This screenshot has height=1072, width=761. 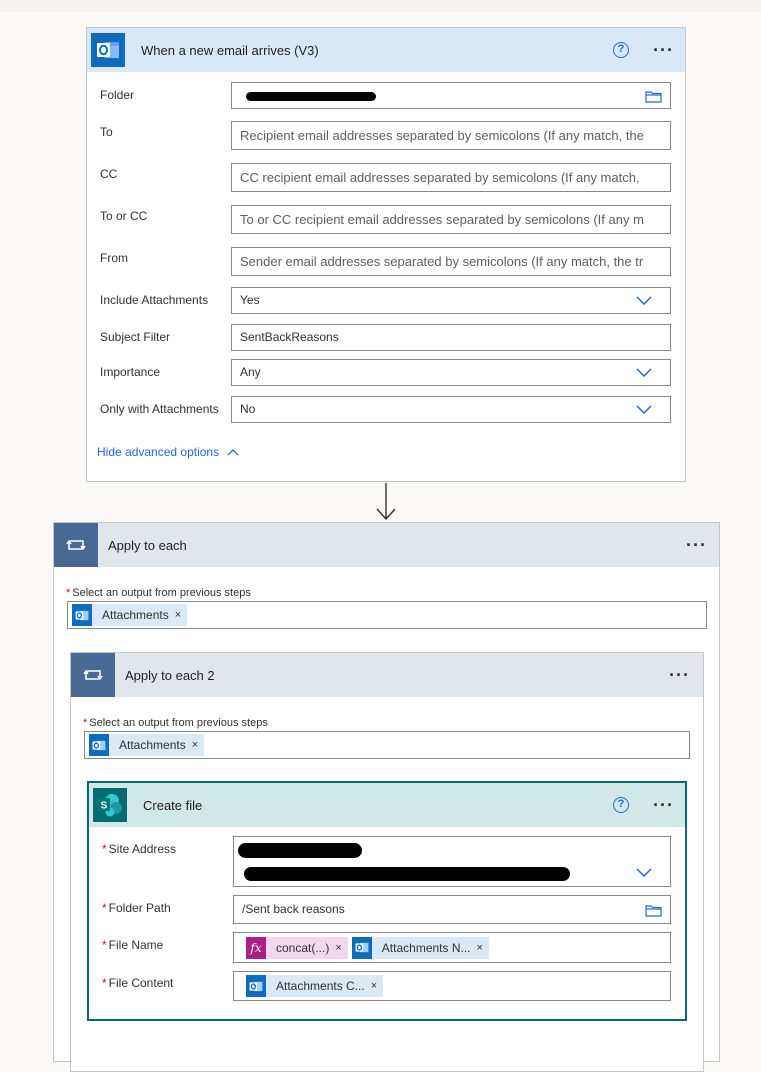 I want to click on cc-label: CC, so click(x=109, y=174).